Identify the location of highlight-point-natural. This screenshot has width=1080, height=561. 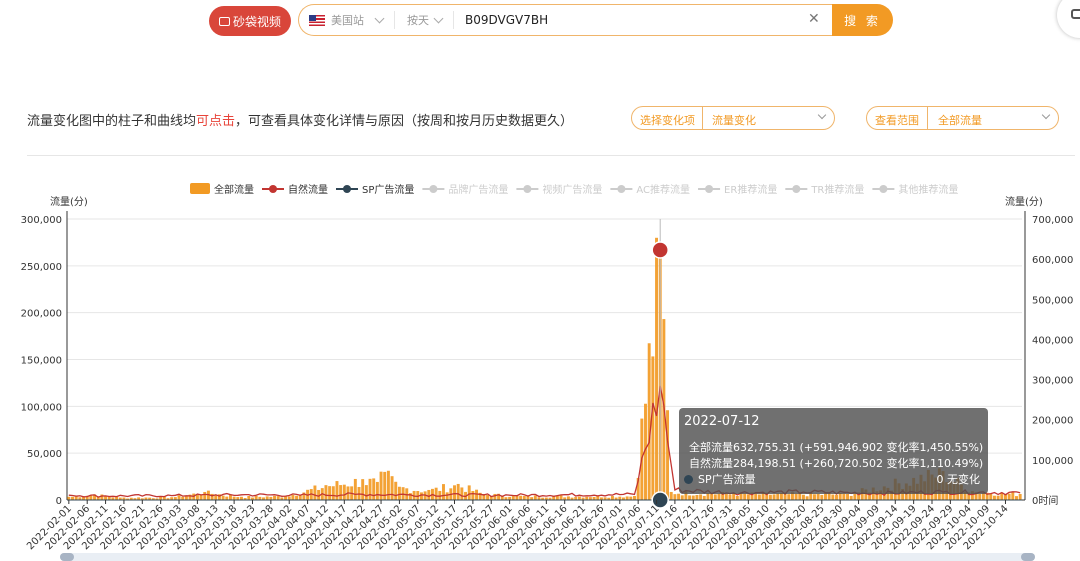
(660, 250).